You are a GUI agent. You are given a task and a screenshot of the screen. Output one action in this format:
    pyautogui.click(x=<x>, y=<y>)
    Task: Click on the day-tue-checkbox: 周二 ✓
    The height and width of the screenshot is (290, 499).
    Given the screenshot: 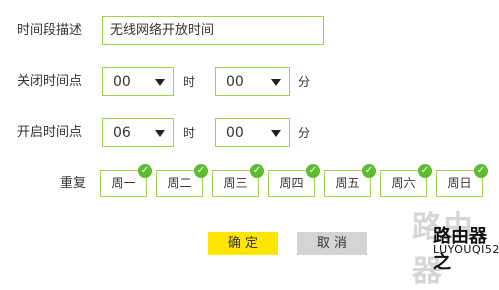 What is the action you would take?
    pyautogui.click(x=182, y=180)
    